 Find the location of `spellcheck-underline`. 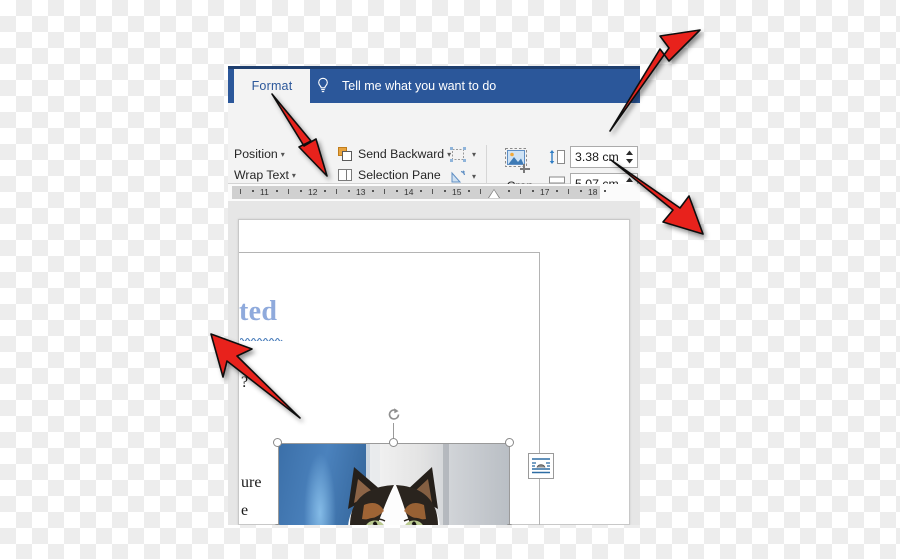

spellcheck-underline is located at coordinates (261, 335).